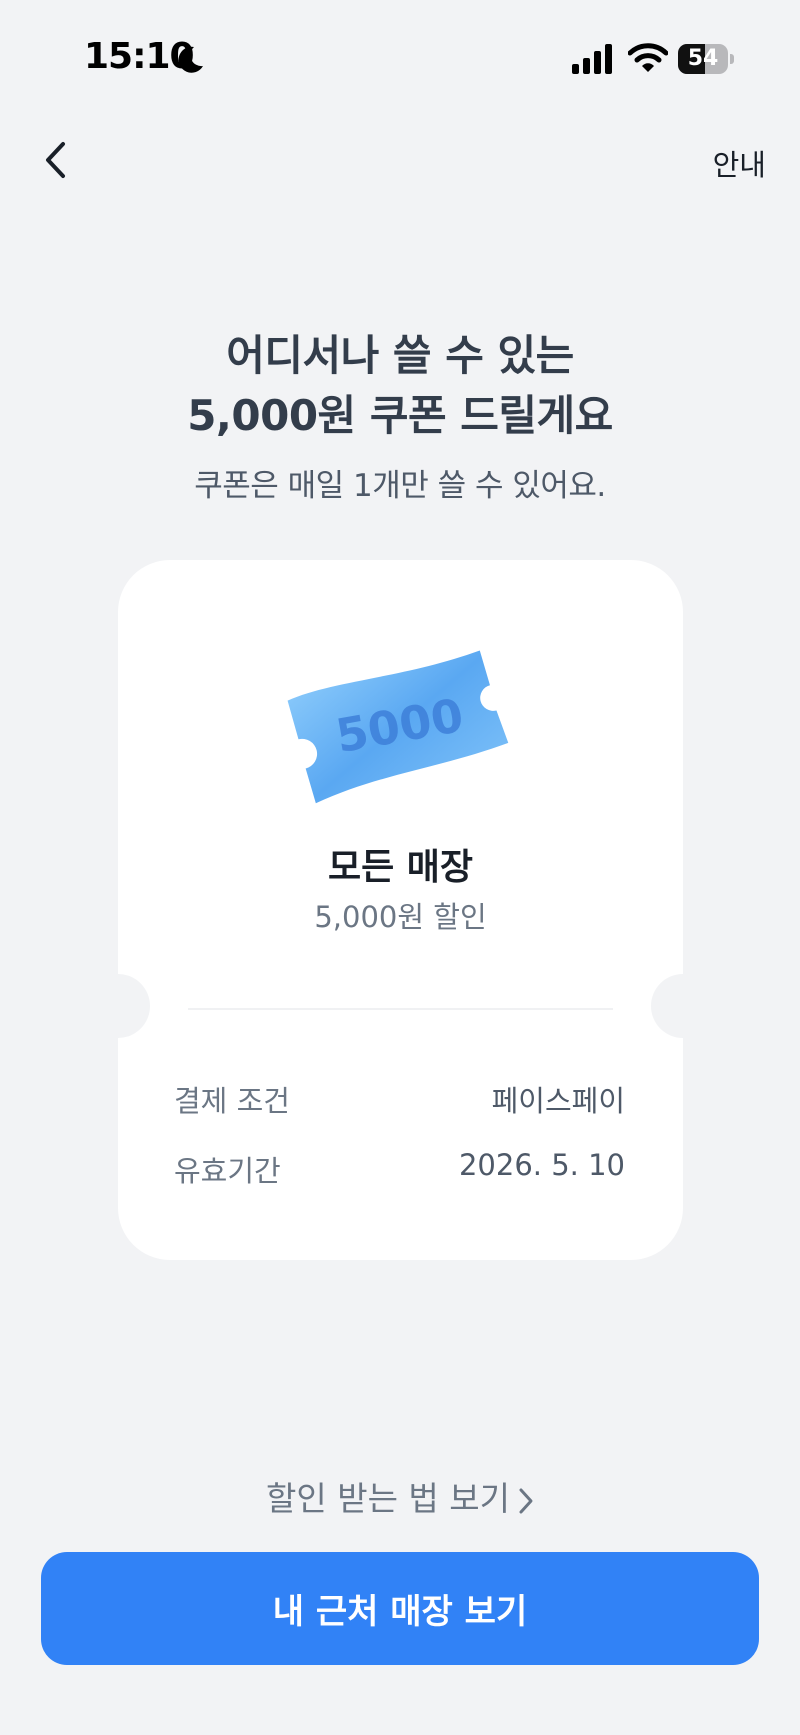 Image resolution: width=800 pixels, height=1735 pixels. What do you see at coordinates (118, 1006) in the screenshot?
I see `card-notch-left` at bounding box center [118, 1006].